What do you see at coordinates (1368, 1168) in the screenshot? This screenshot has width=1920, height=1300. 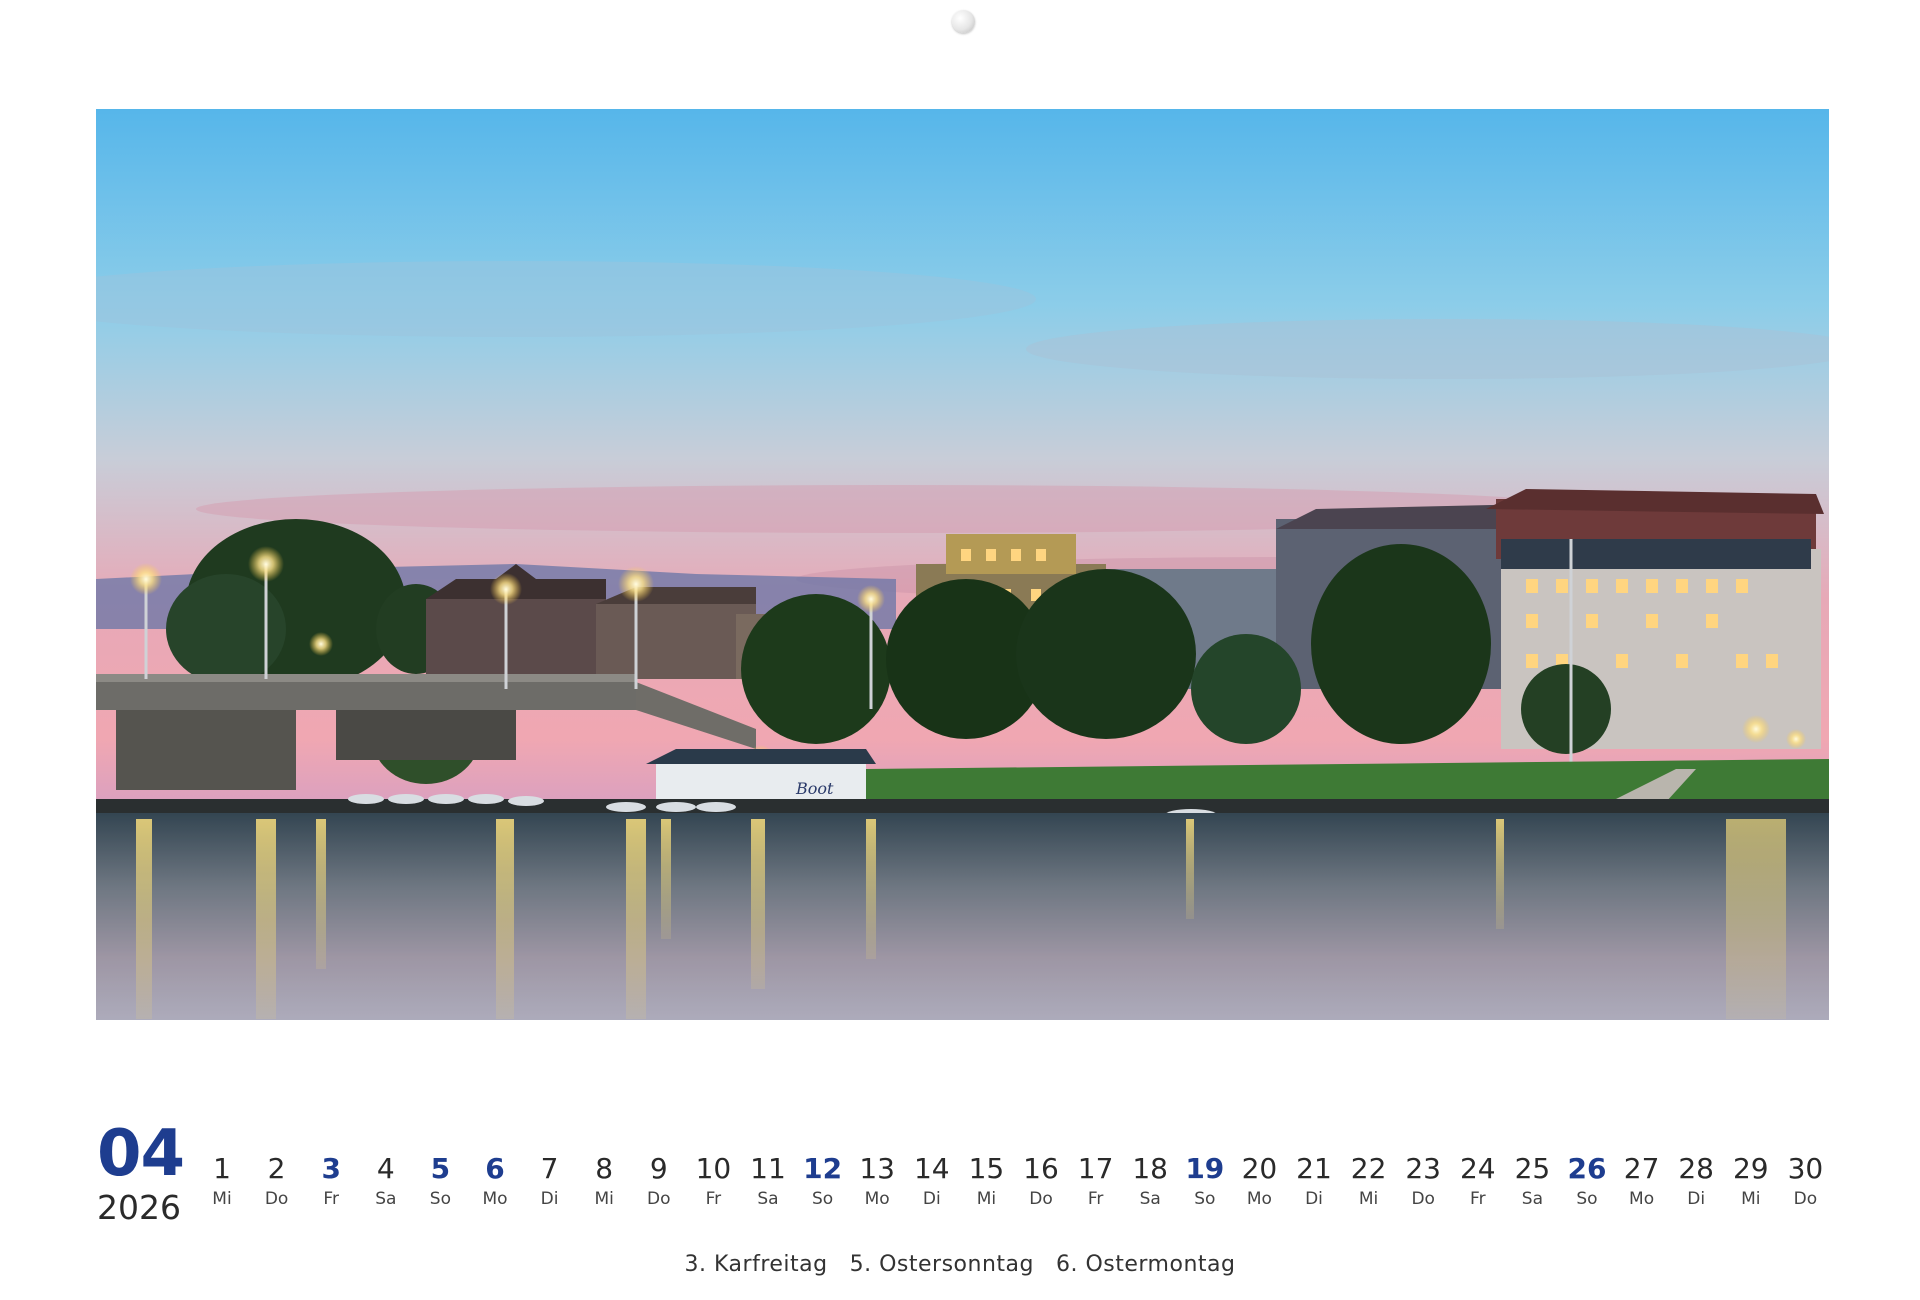 I see `day-number: 22` at bounding box center [1368, 1168].